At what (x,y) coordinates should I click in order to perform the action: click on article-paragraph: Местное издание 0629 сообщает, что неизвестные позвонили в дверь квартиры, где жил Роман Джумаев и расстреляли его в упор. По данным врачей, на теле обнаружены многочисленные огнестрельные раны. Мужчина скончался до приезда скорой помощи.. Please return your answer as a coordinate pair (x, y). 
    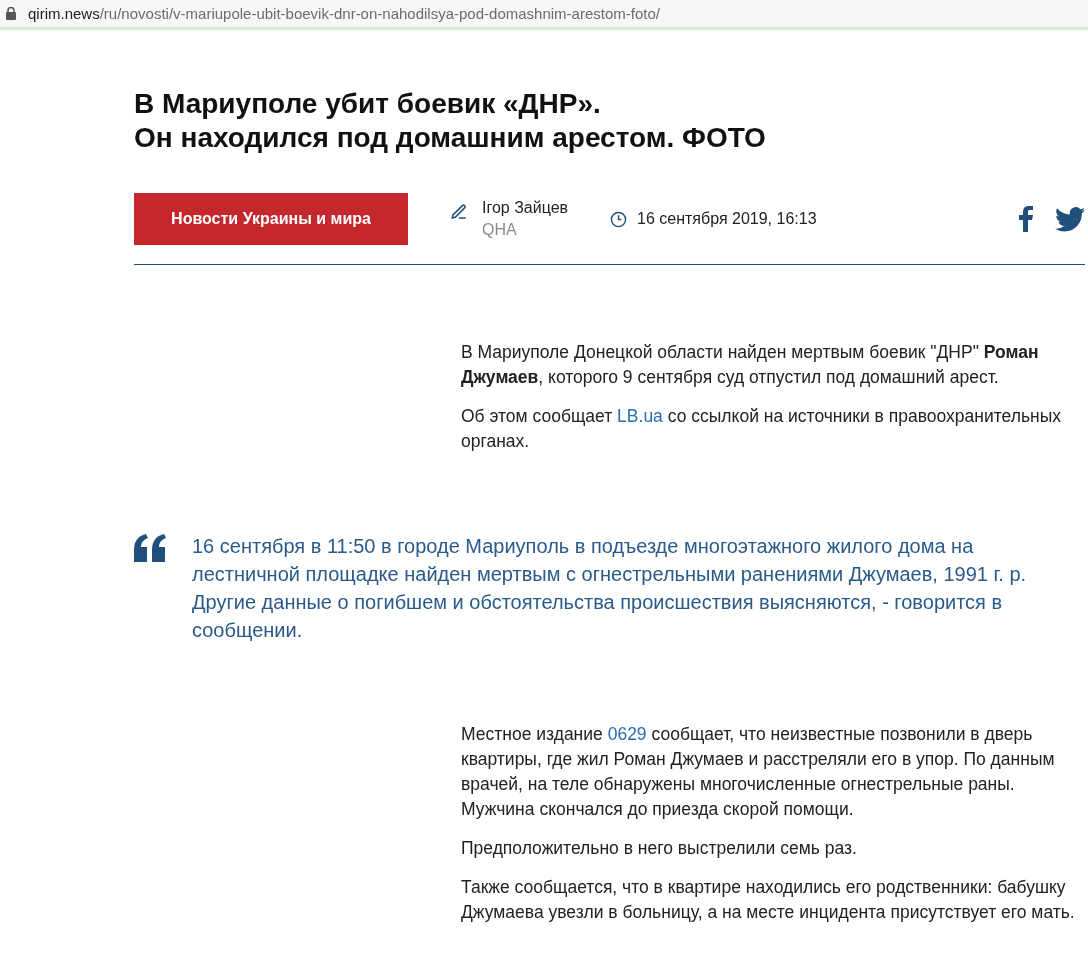
    Looking at the image, I should click on (758, 772).